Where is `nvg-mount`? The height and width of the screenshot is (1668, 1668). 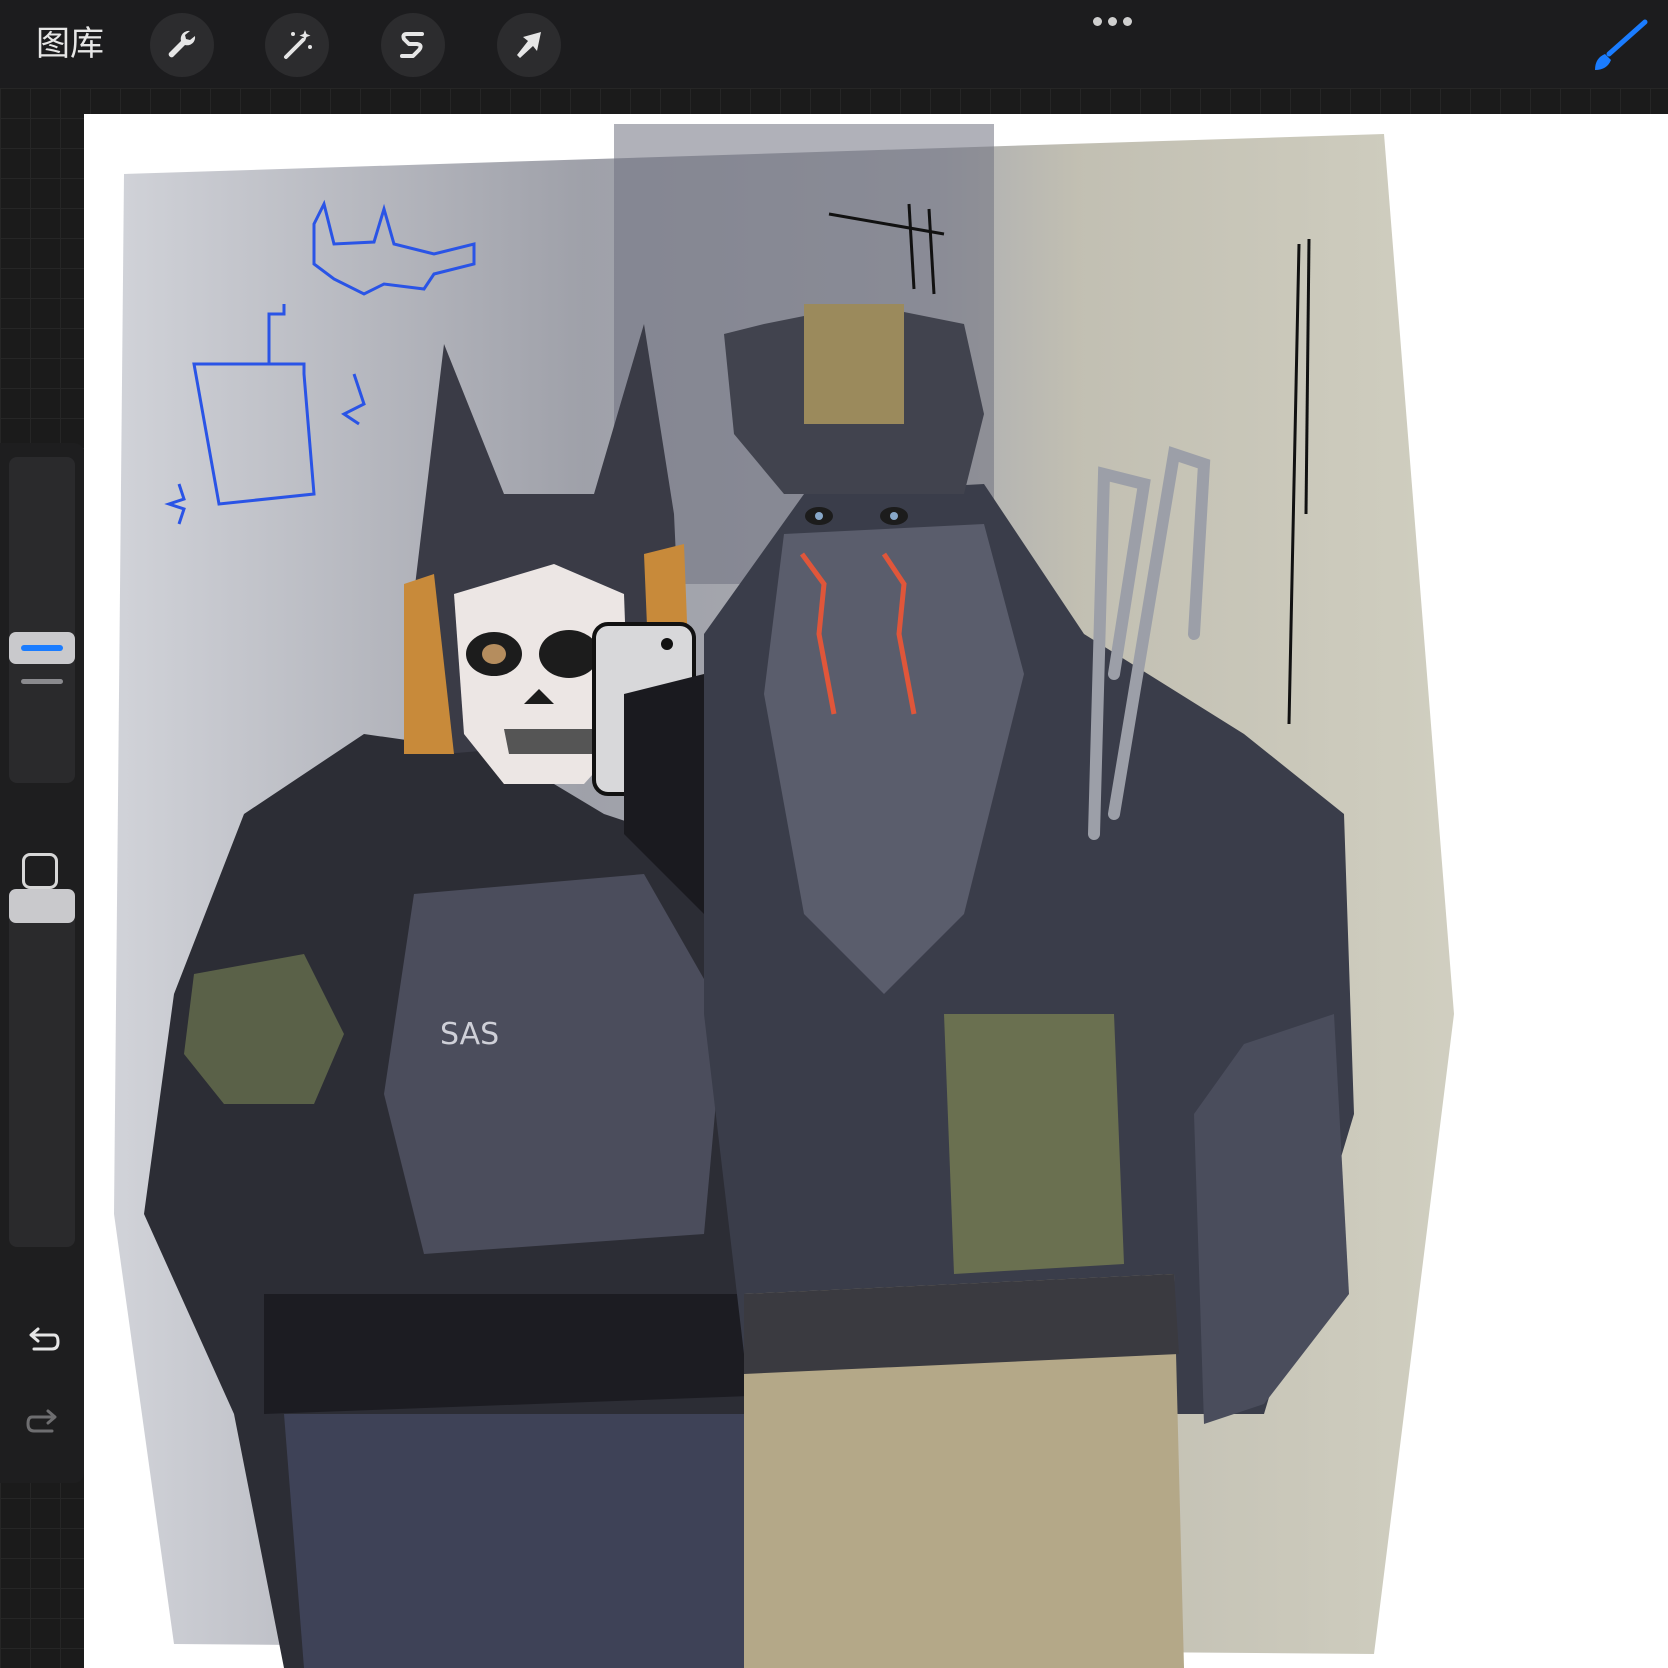
nvg-mount is located at coordinates (854, 364).